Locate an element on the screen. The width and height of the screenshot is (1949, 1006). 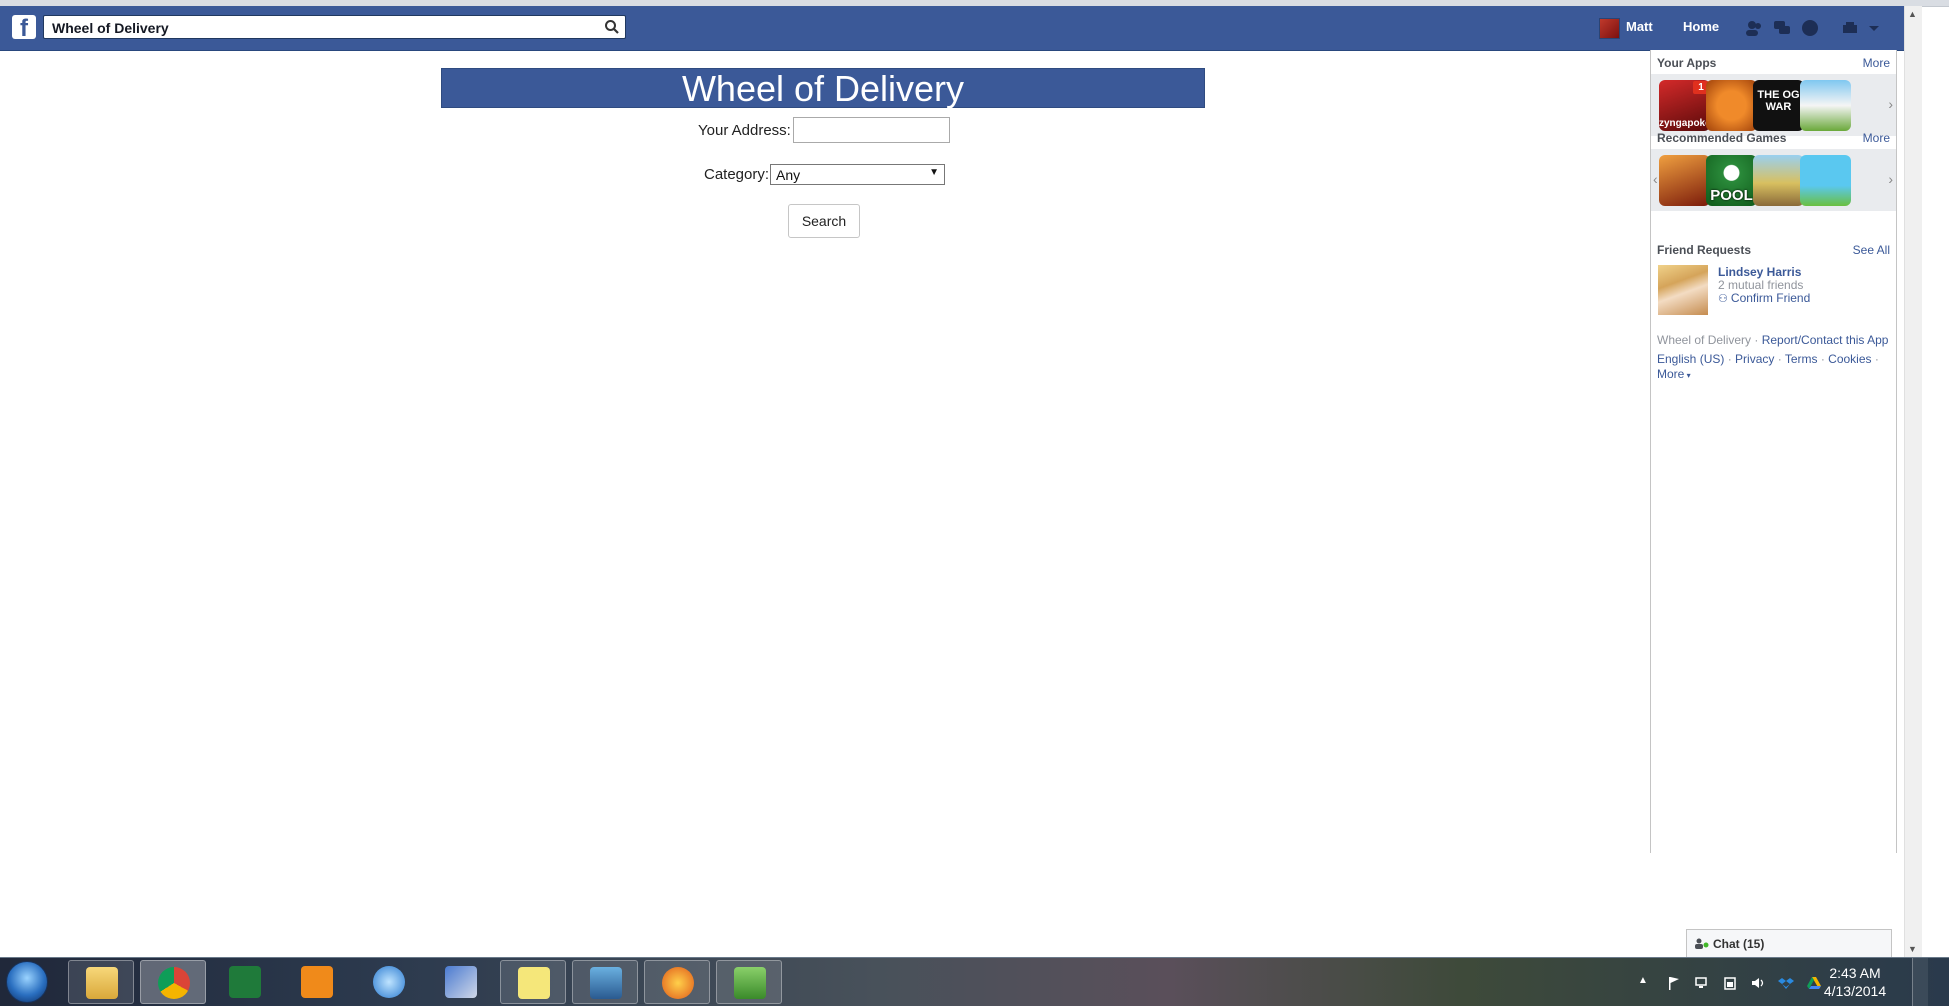
your-apps-heading: Your Apps is located at coordinates (1687, 63).